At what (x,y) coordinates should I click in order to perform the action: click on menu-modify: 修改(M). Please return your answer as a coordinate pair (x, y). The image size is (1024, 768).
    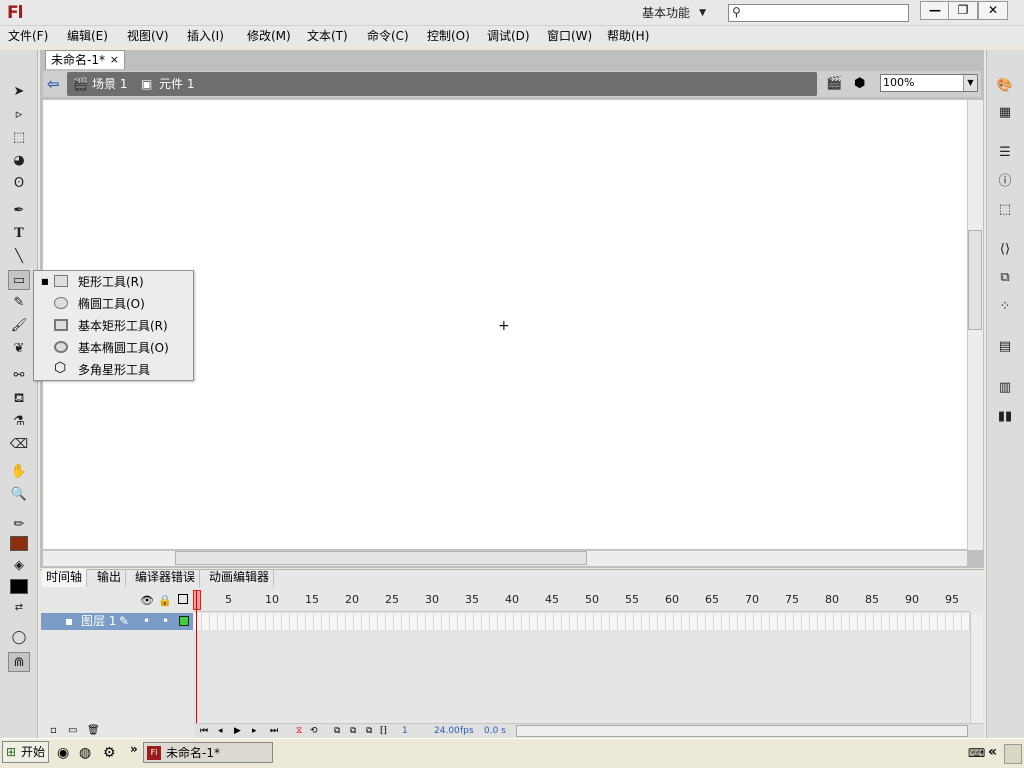
    Looking at the image, I should click on (269, 36).